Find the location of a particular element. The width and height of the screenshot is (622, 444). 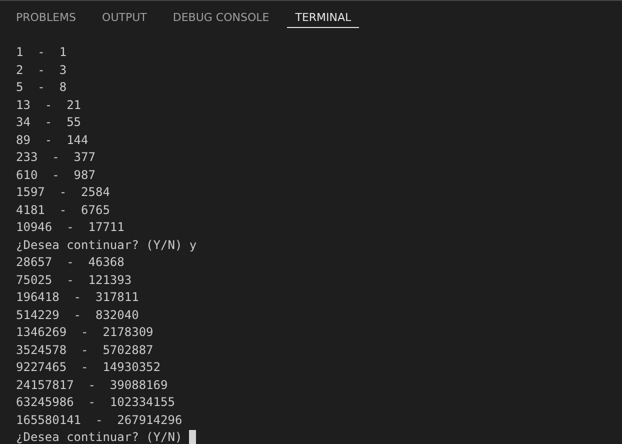

terminal-line: 165580141 - 267914296 is located at coordinates (99, 420).